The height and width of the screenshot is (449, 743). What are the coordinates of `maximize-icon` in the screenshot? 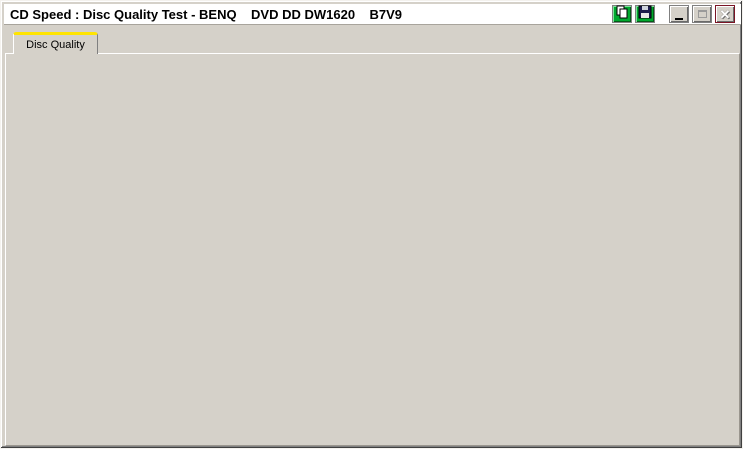 It's located at (702, 14).